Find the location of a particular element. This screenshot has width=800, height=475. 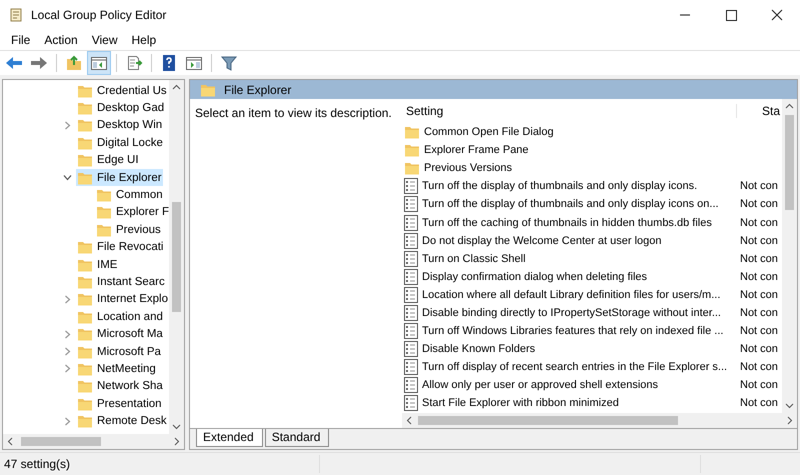

tree-item: Internet Explo is located at coordinates (122, 299).